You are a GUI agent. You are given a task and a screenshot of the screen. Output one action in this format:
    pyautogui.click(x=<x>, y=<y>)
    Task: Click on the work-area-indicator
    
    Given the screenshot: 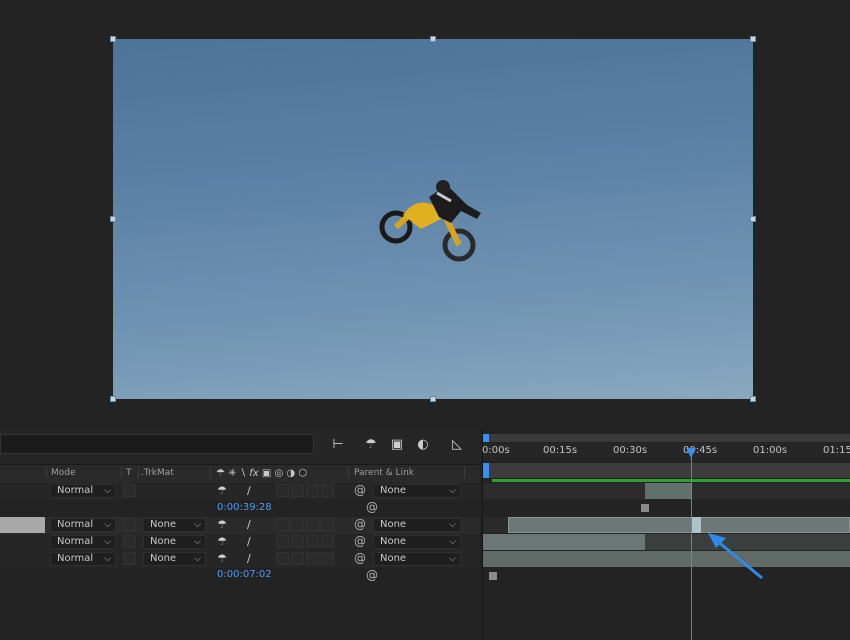 What is the action you would take?
    pyautogui.click(x=671, y=480)
    